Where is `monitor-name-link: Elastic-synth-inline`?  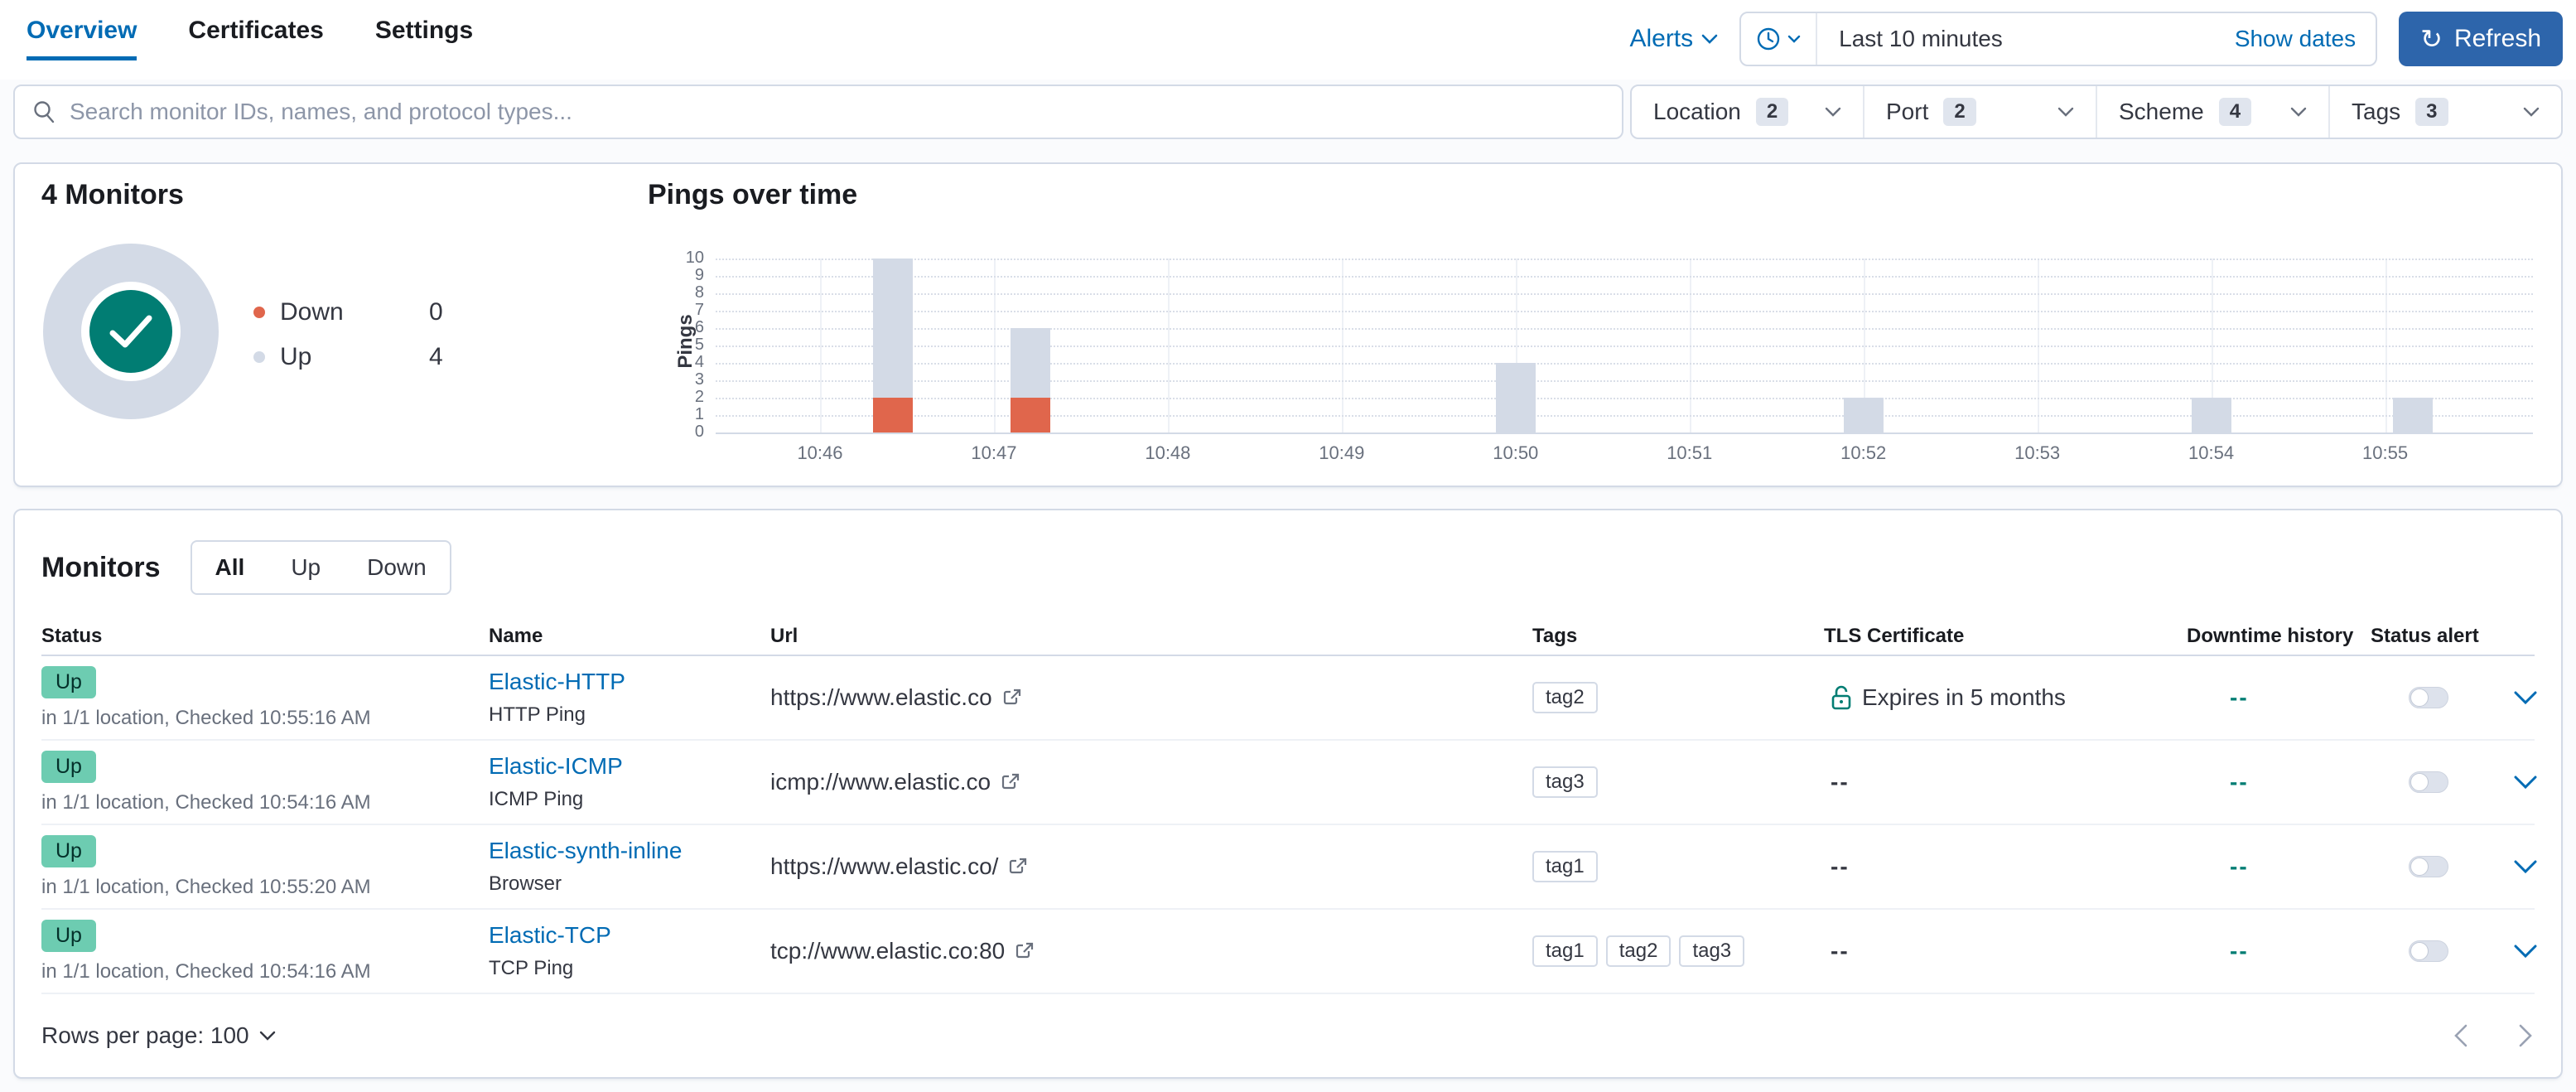 monitor-name-link: Elastic-synth-inline is located at coordinates (585, 851).